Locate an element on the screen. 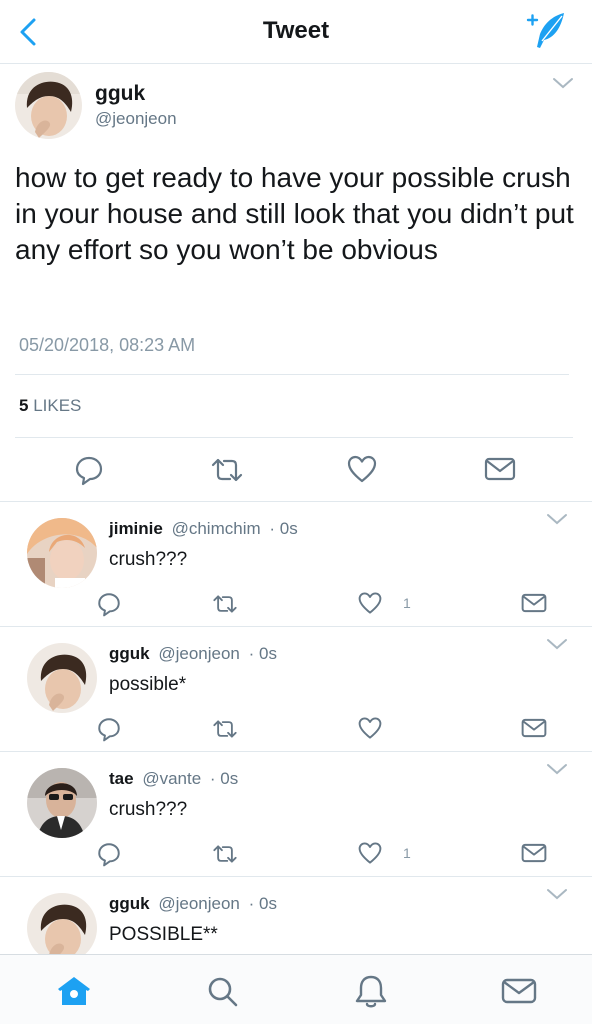  author-handle: @vante is located at coordinates (171, 778).